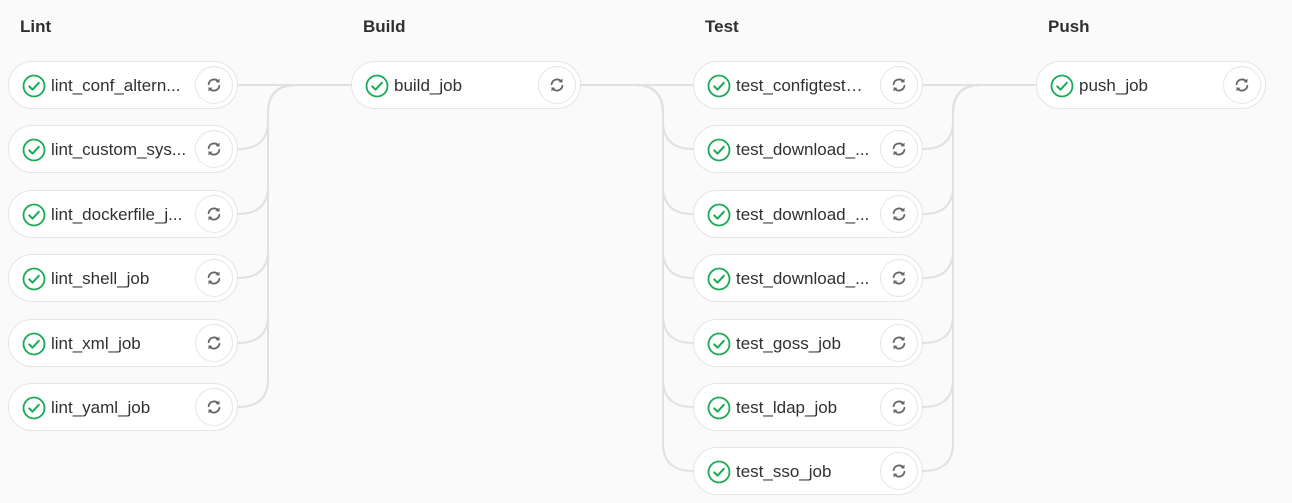 This screenshot has height=503, width=1292. I want to click on job-name: push_job, so click(1147, 86).